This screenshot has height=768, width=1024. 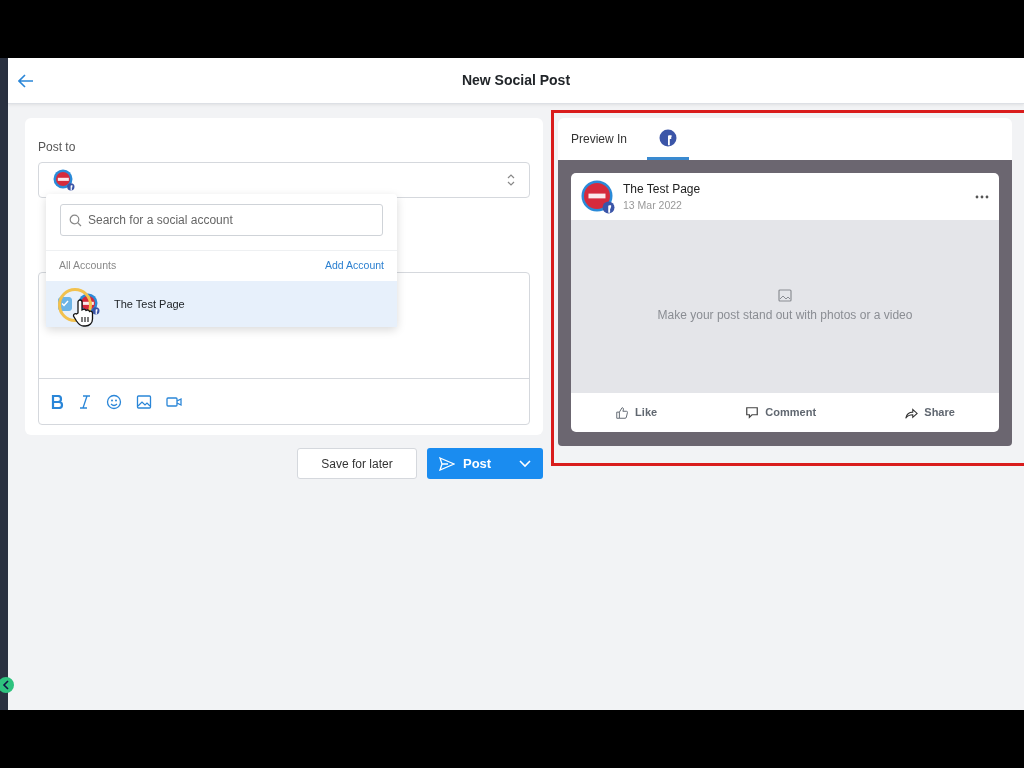 I want to click on add-account-link: Add Account, so click(x=354, y=266).